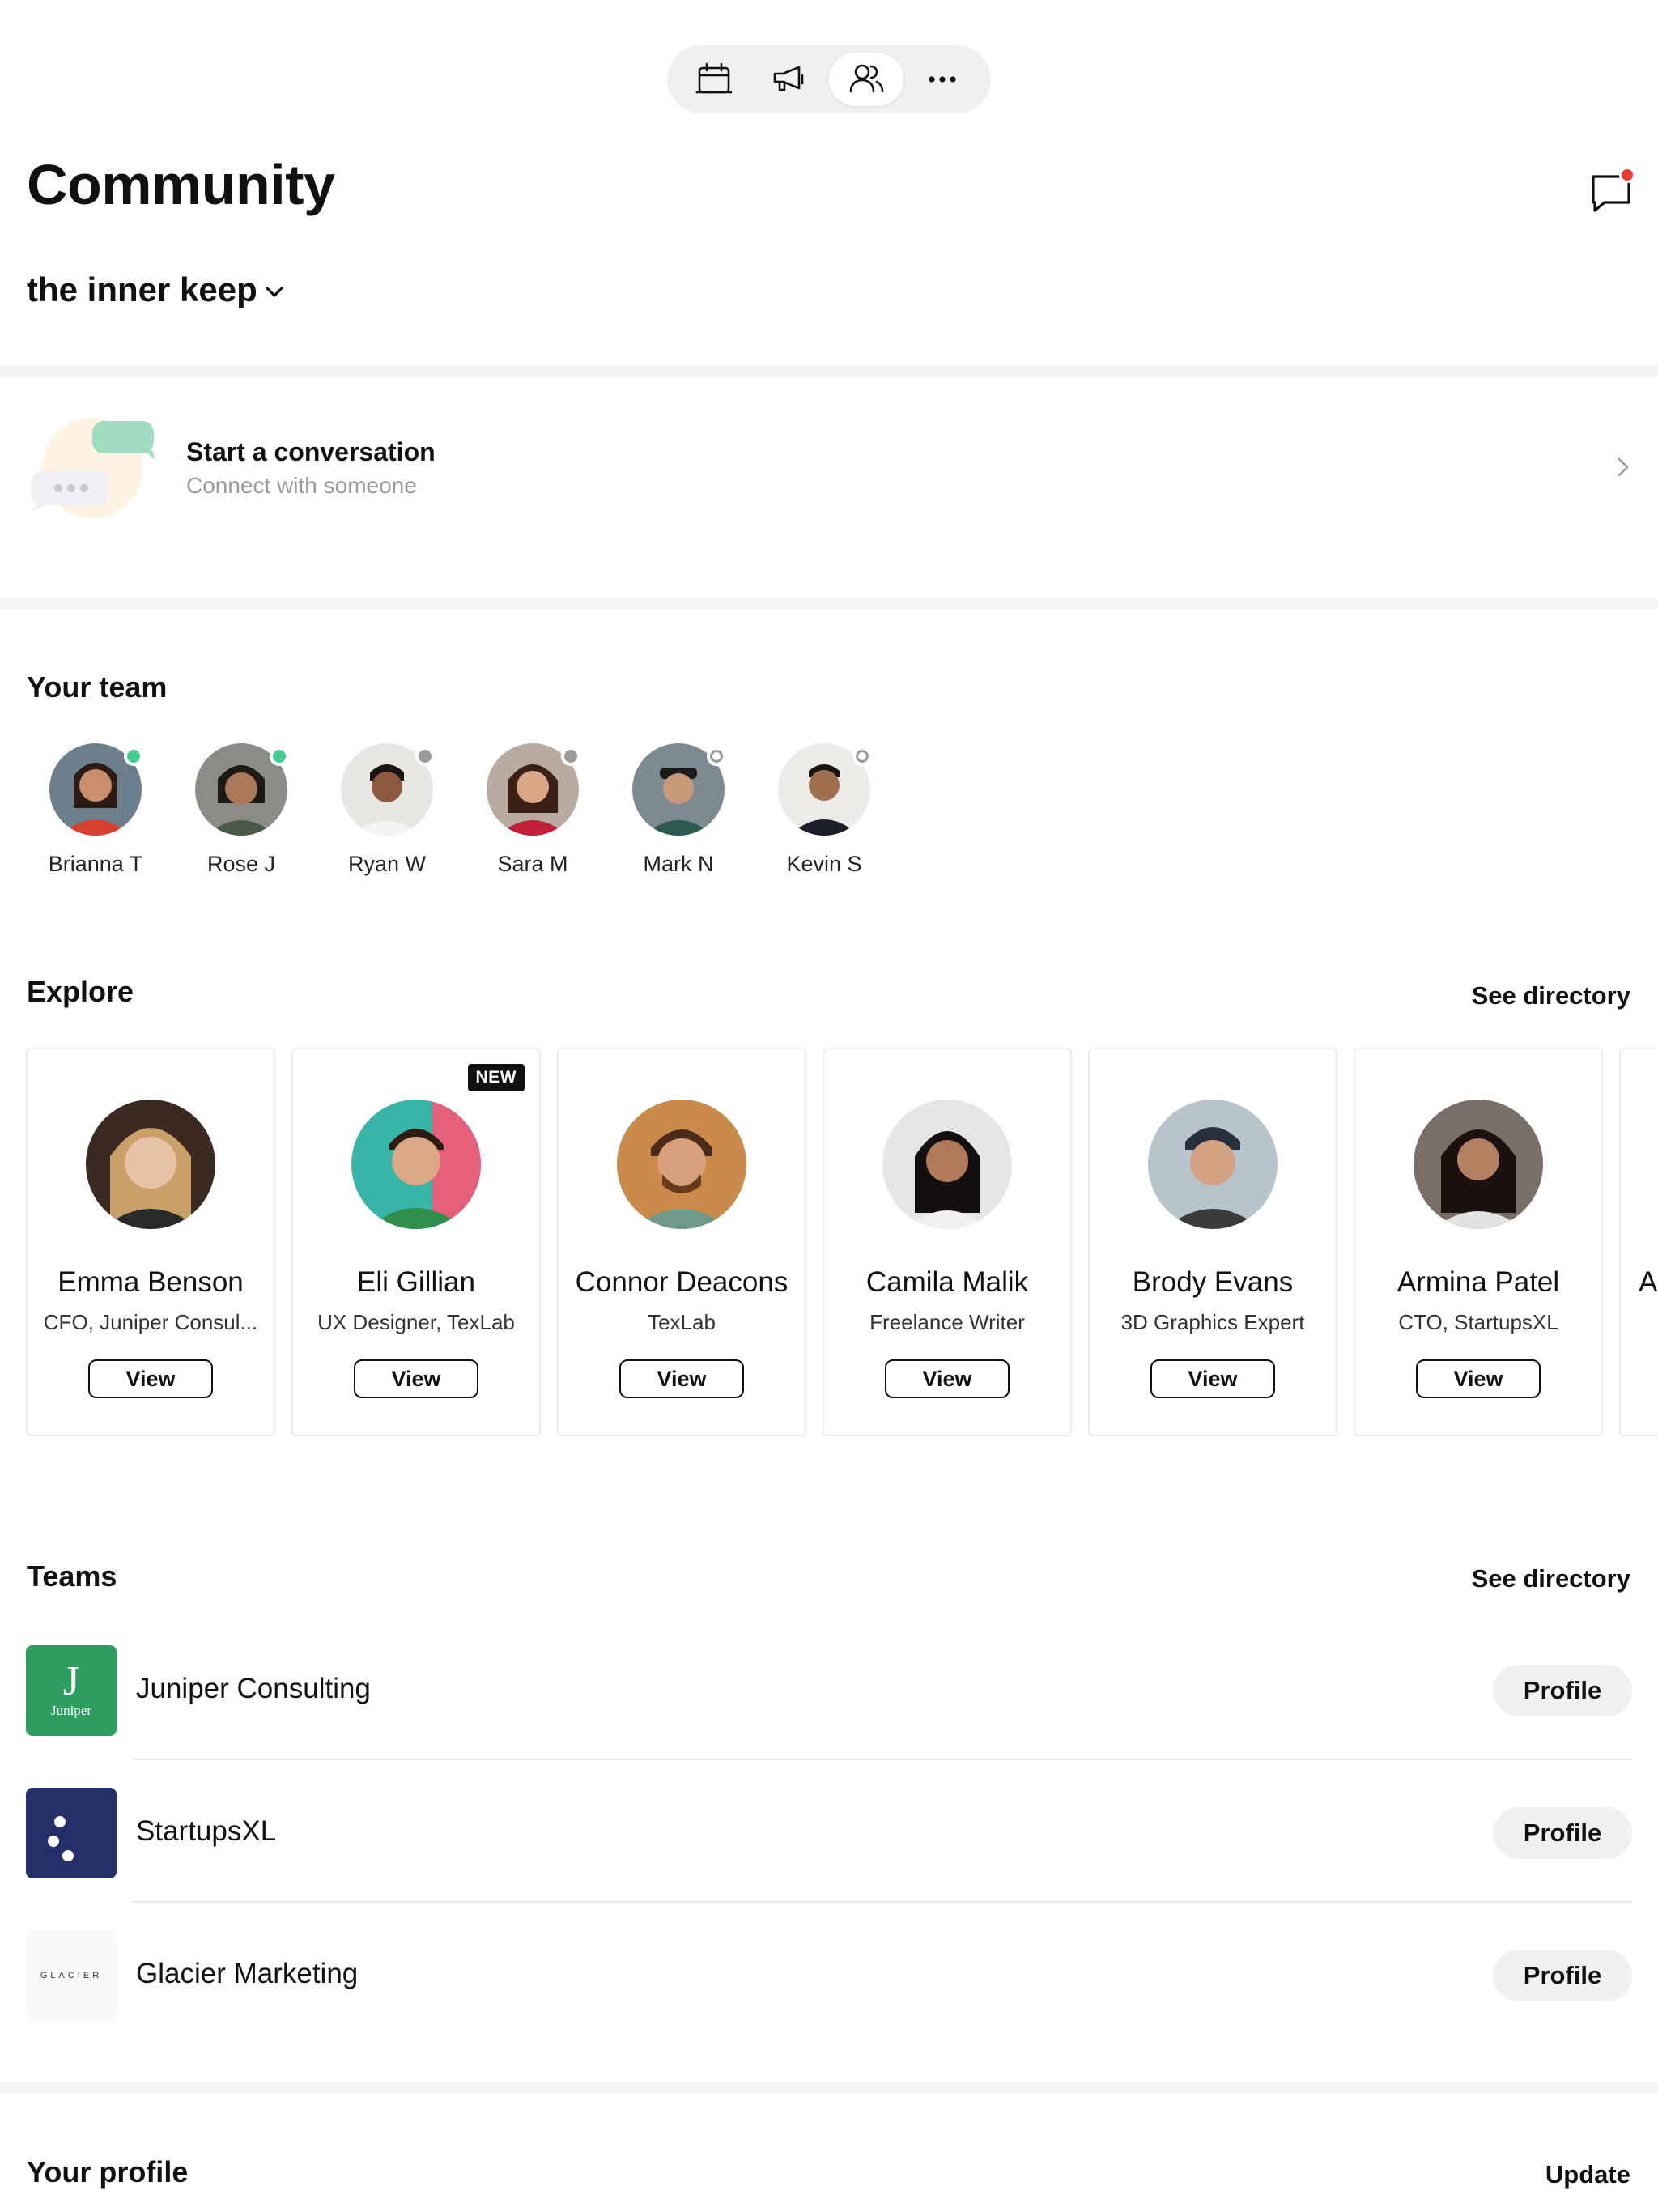  I want to click on team-member: Brianna T, so click(95, 810).